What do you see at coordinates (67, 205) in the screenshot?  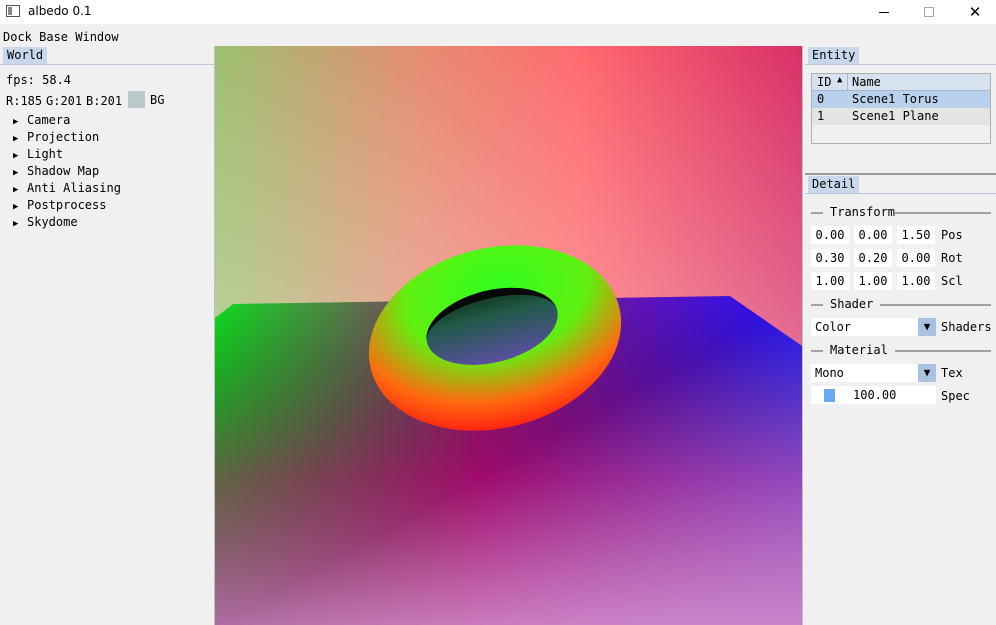 I see `tree-item-label: Postprocess` at bounding box center [67, 205].